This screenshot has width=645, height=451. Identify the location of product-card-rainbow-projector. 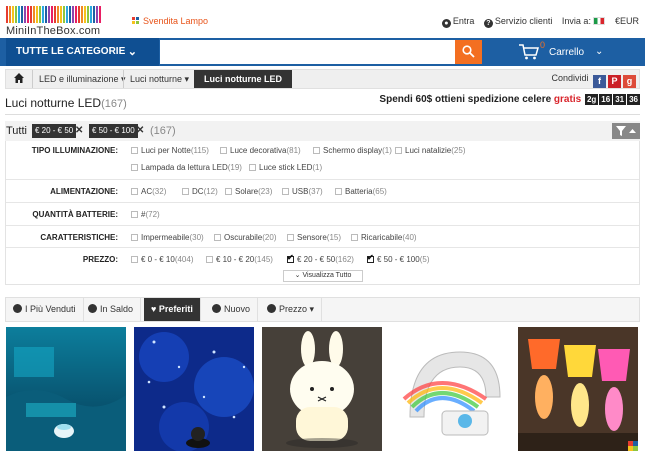
(450, 389).